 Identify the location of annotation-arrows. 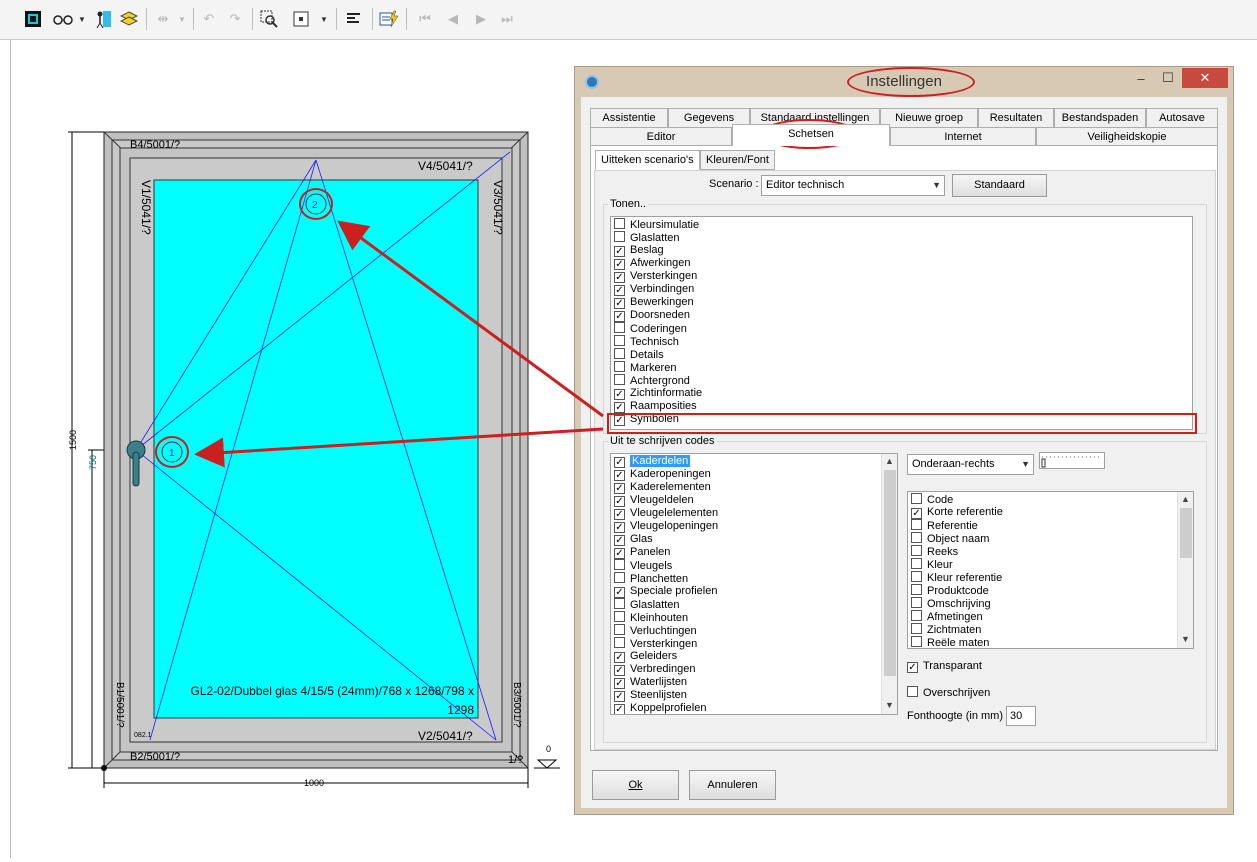
(399, 344).